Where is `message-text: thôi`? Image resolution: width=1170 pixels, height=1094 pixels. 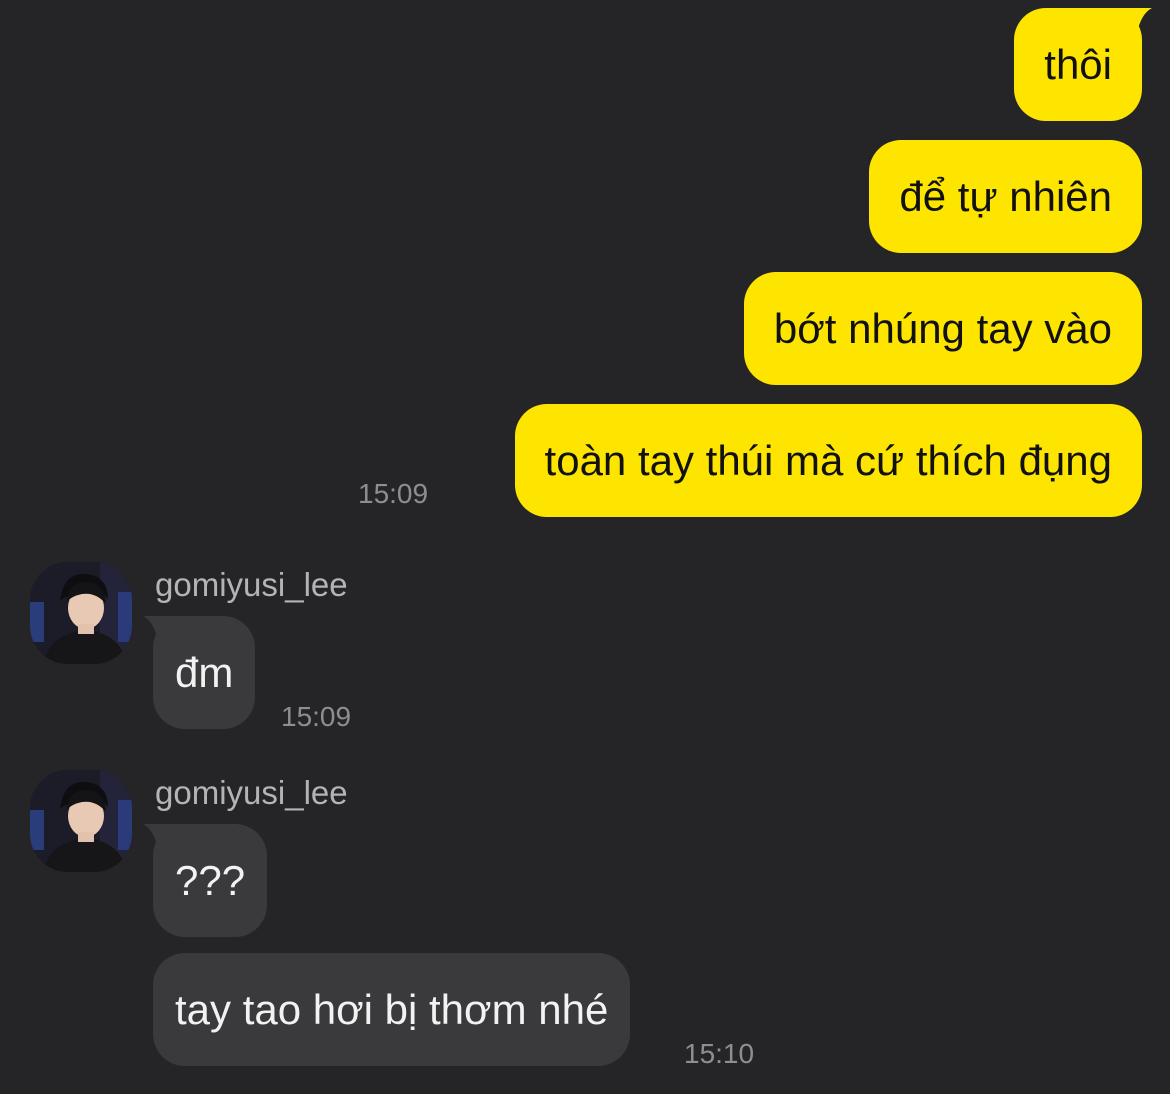
message-text: thôi is located at coordinates (1078, 64).